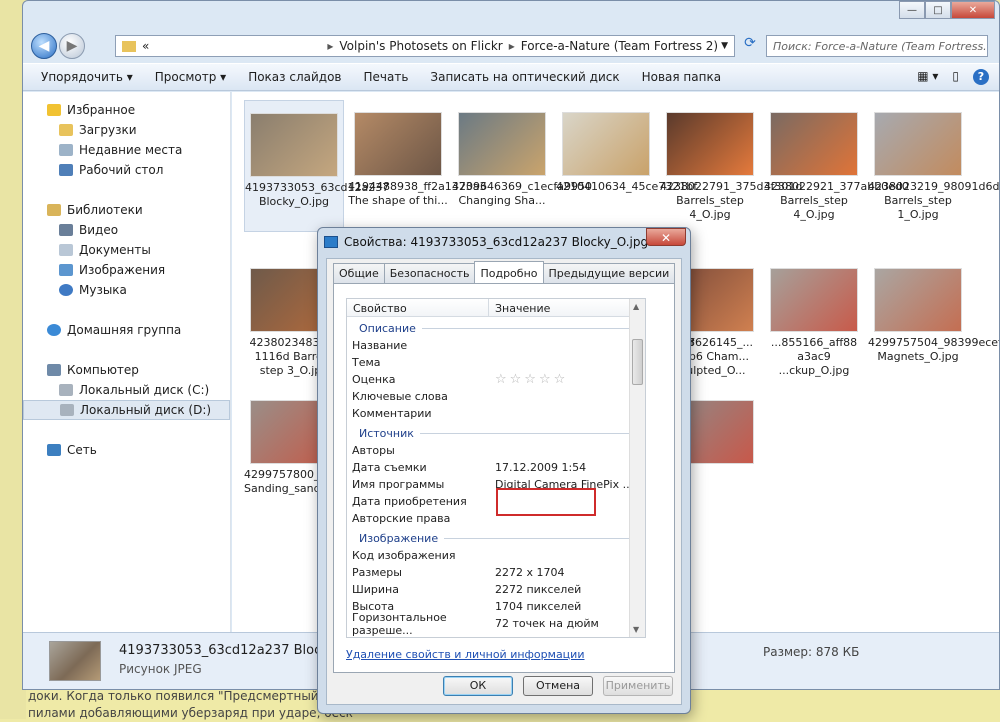  I want to click on forward-button: ▶, so click(72, 46).